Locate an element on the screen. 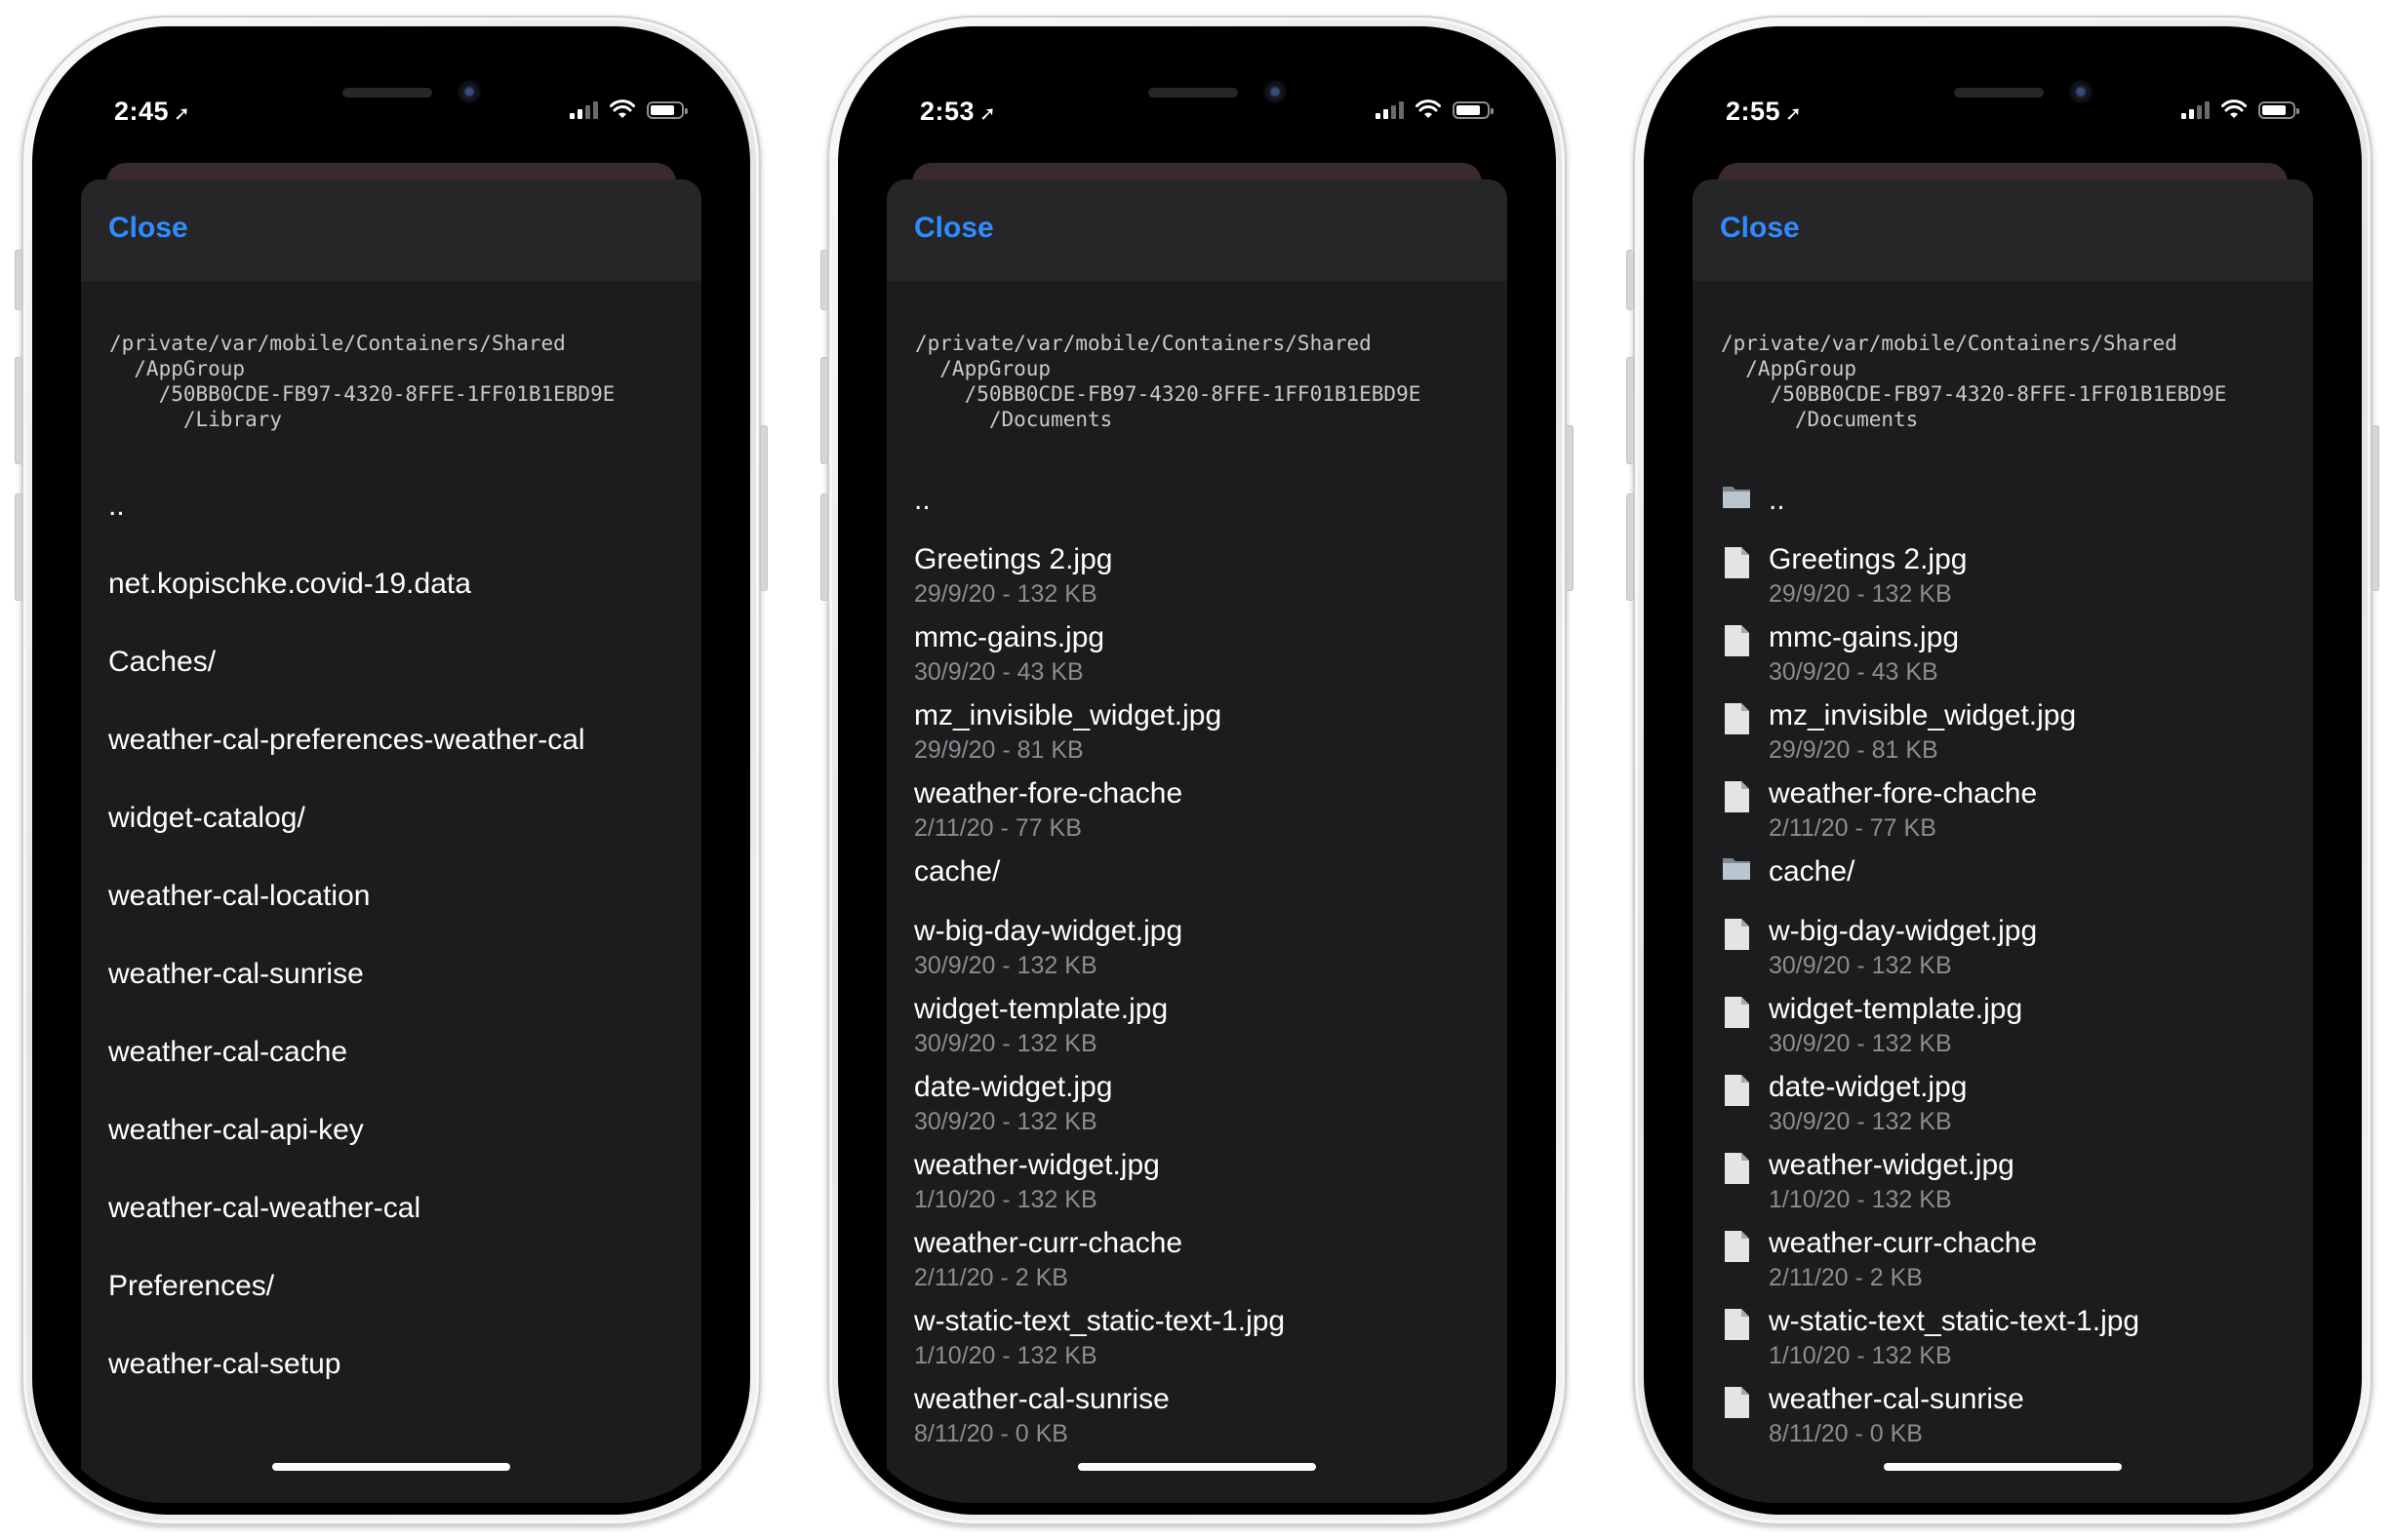 The width and height of the screenshot is (2392, 1540). entry-name: net.kopischke.covid-19.data is located at coordinates (290, 584).